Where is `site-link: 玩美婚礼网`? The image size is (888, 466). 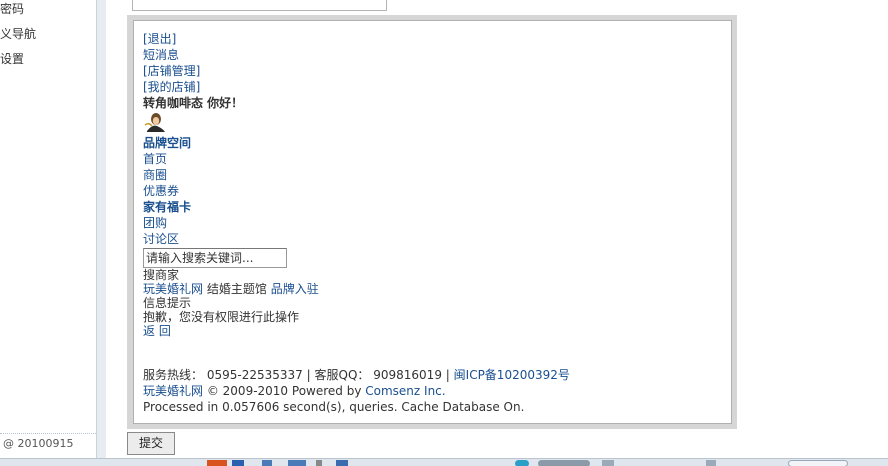 site-link: 玩美婚礼网 is located at coordinates (173, 289).